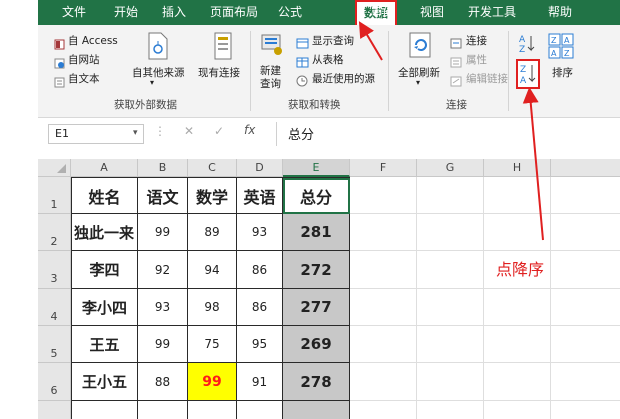  What do you see at coordinates (370, 41) in the screenshot?
I see `arrow-to-data-tab` at bounding box center [370, 41].